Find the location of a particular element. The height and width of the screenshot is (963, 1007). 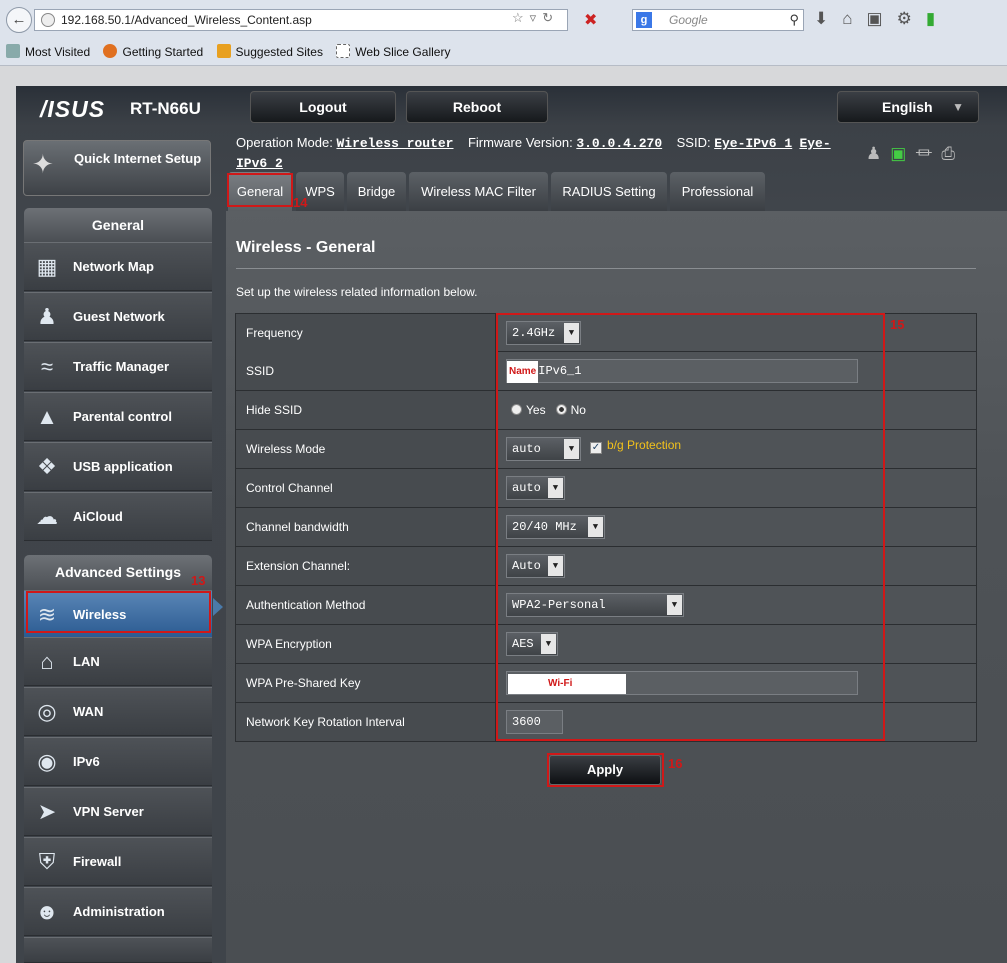

sidebar-item-vpn-server: ➤ VPN Server is located at coordinates (118, 811).